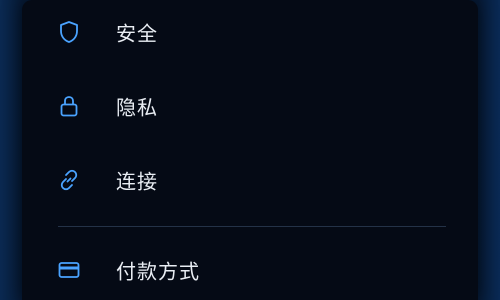 The width and height of the screenshot is (500, 300). I want to click on link-icon, so click(69, 180).